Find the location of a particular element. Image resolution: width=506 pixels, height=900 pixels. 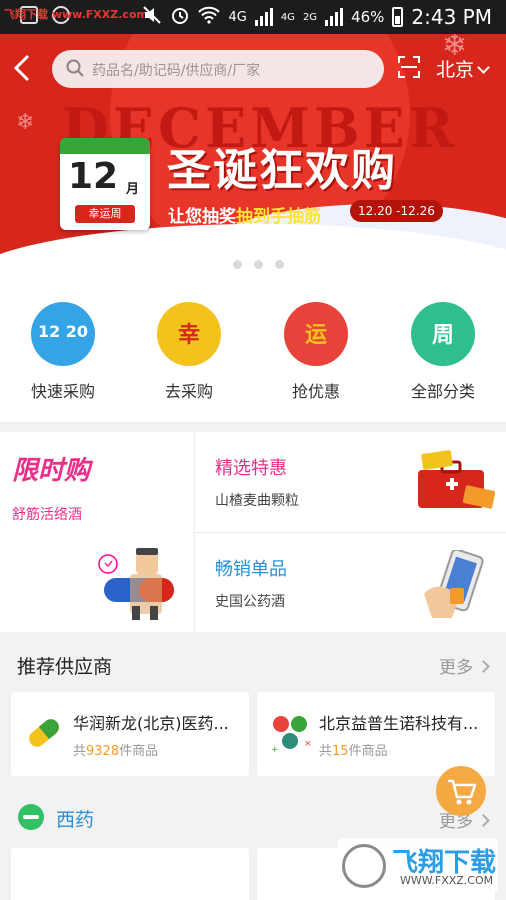

count-number: 9328 is located at coordinates (103, 751).